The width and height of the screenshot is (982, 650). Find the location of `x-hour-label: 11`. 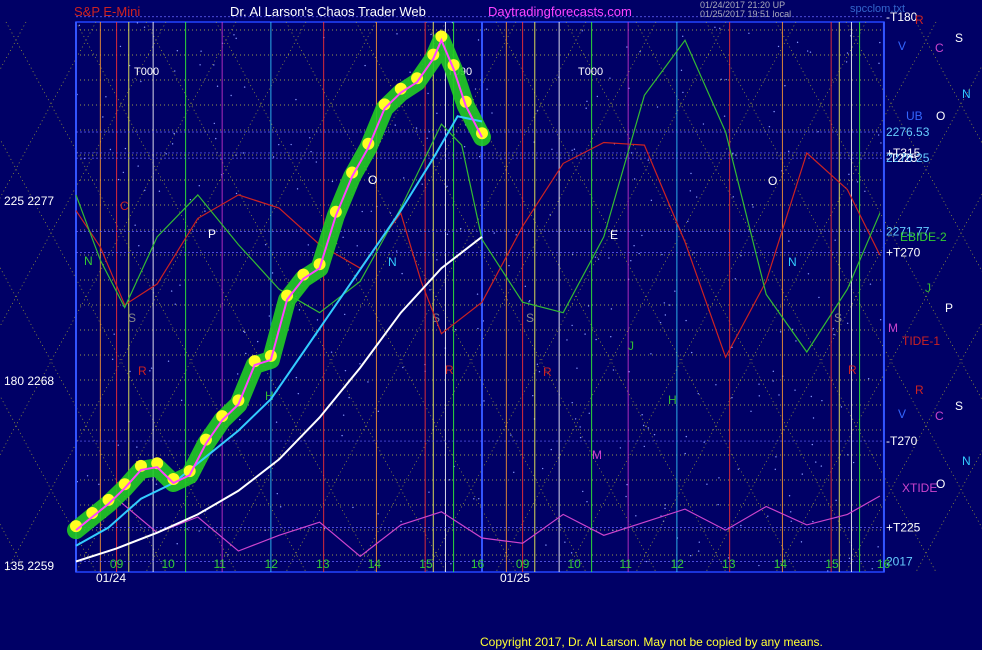

x-hour-label: 11 is located at coordinates (219, 564).